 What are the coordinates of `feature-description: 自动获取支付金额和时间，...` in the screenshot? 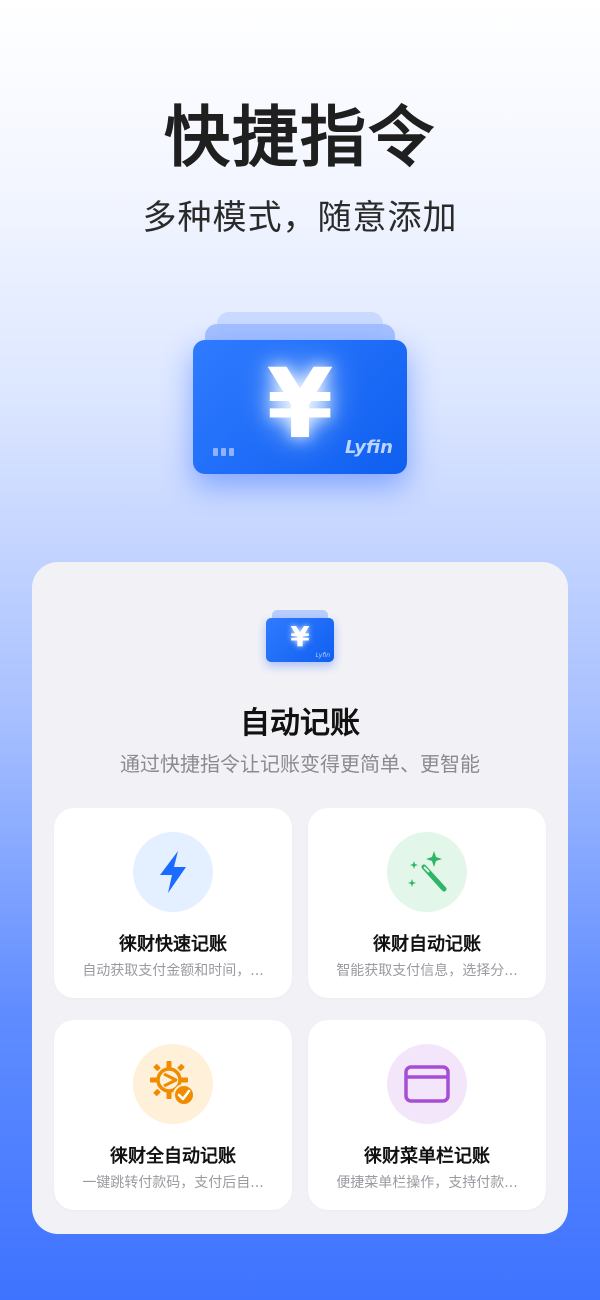 It's located at (173, 971).